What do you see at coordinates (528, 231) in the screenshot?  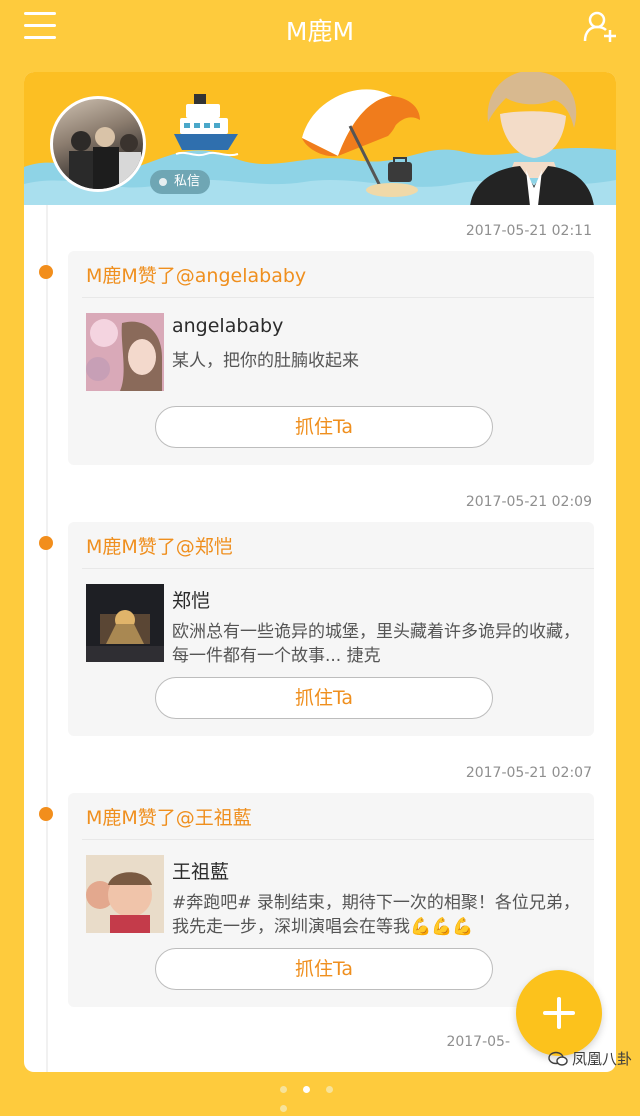 I see `timestamp: 2017-05-21 02:11` at bounding box center [528, 231].